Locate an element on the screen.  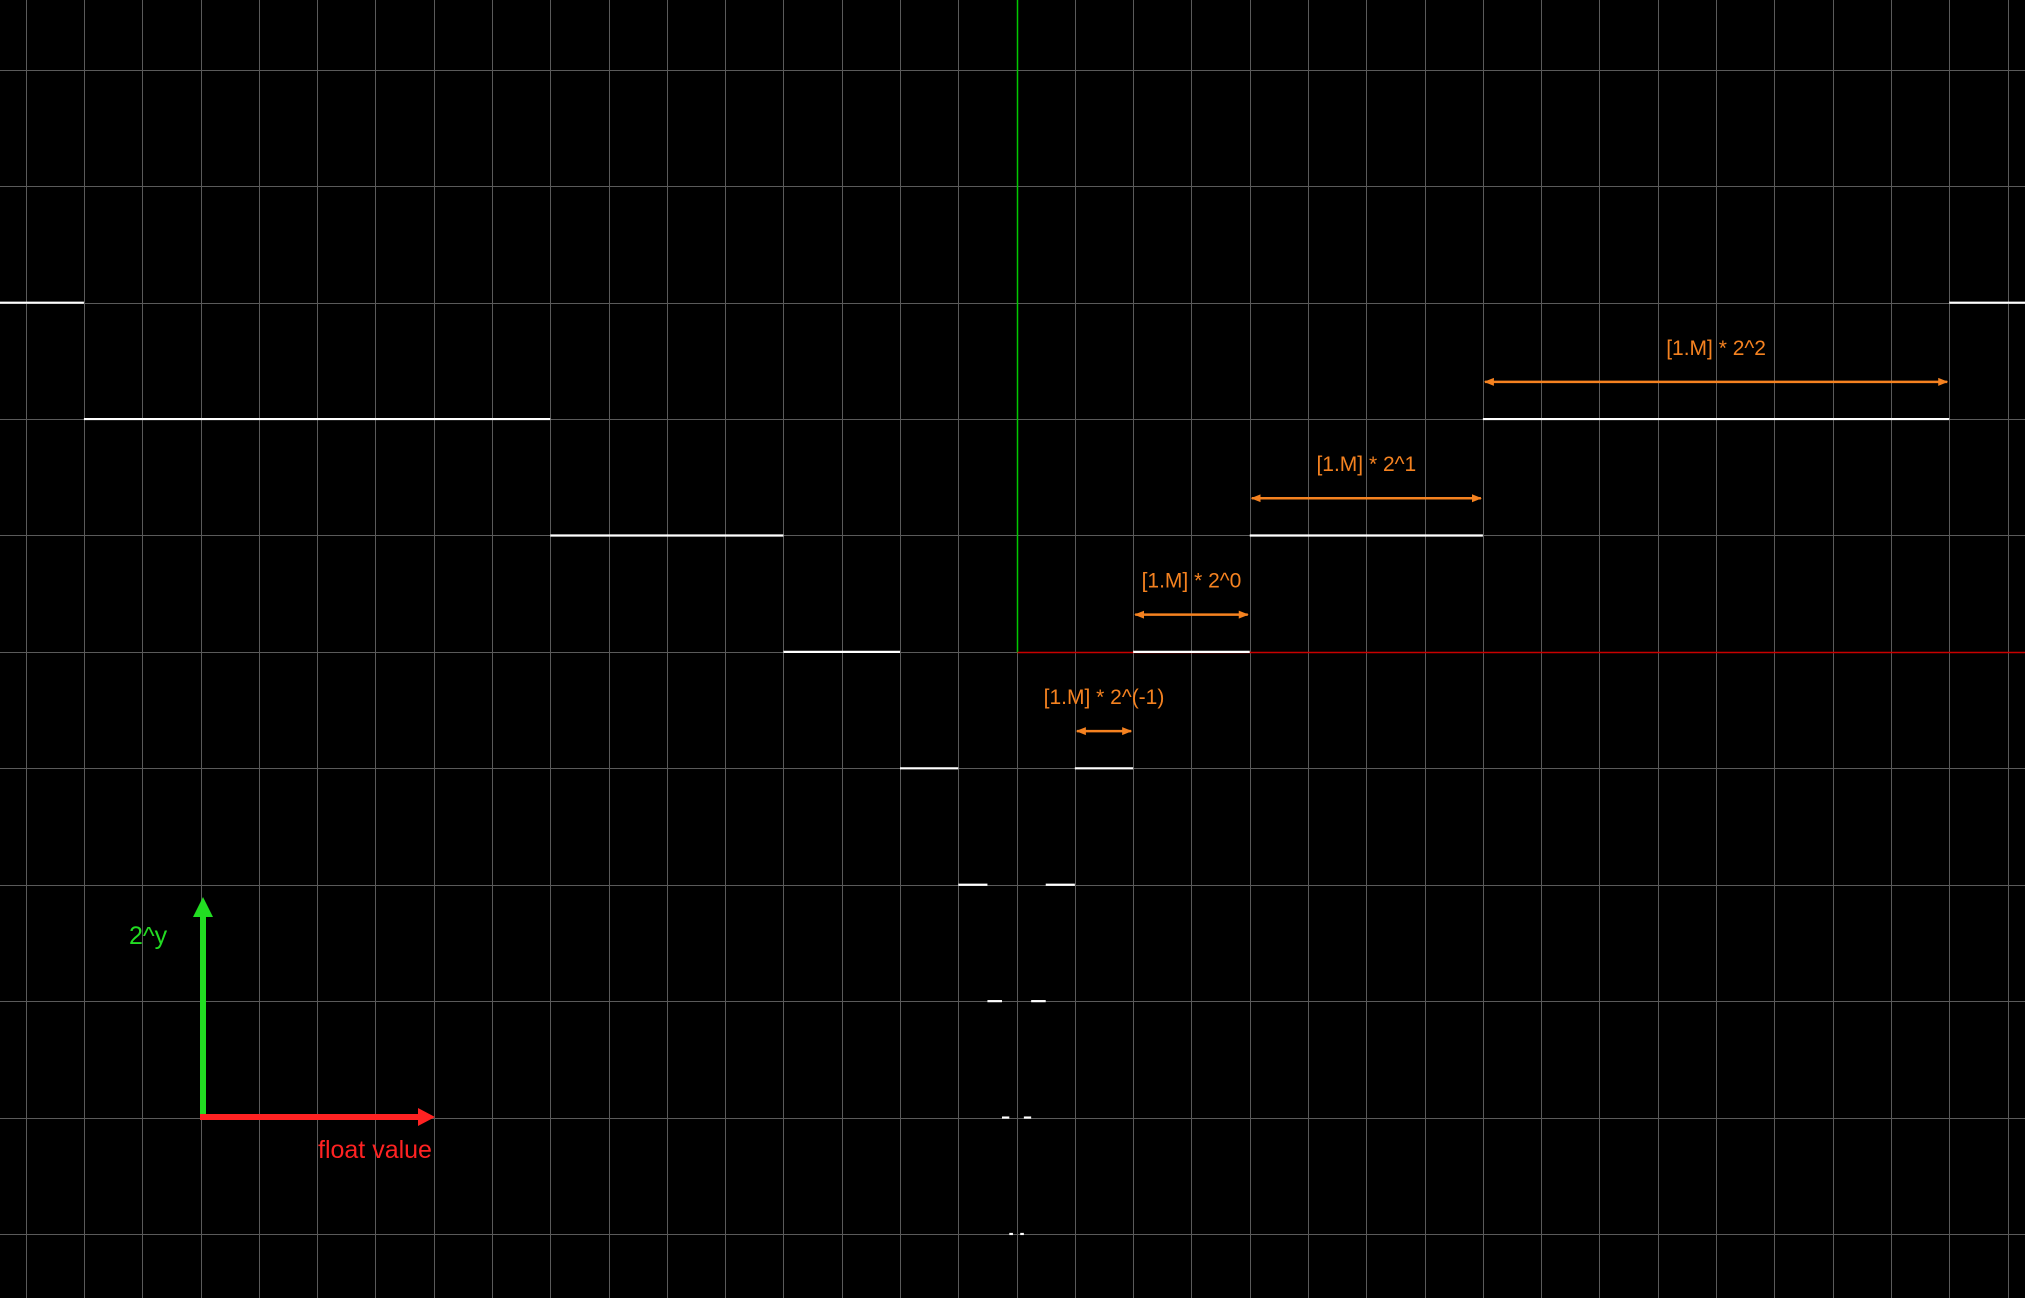
span-label: [1.M] * 2^1 is located at coordinates (1366, 464).